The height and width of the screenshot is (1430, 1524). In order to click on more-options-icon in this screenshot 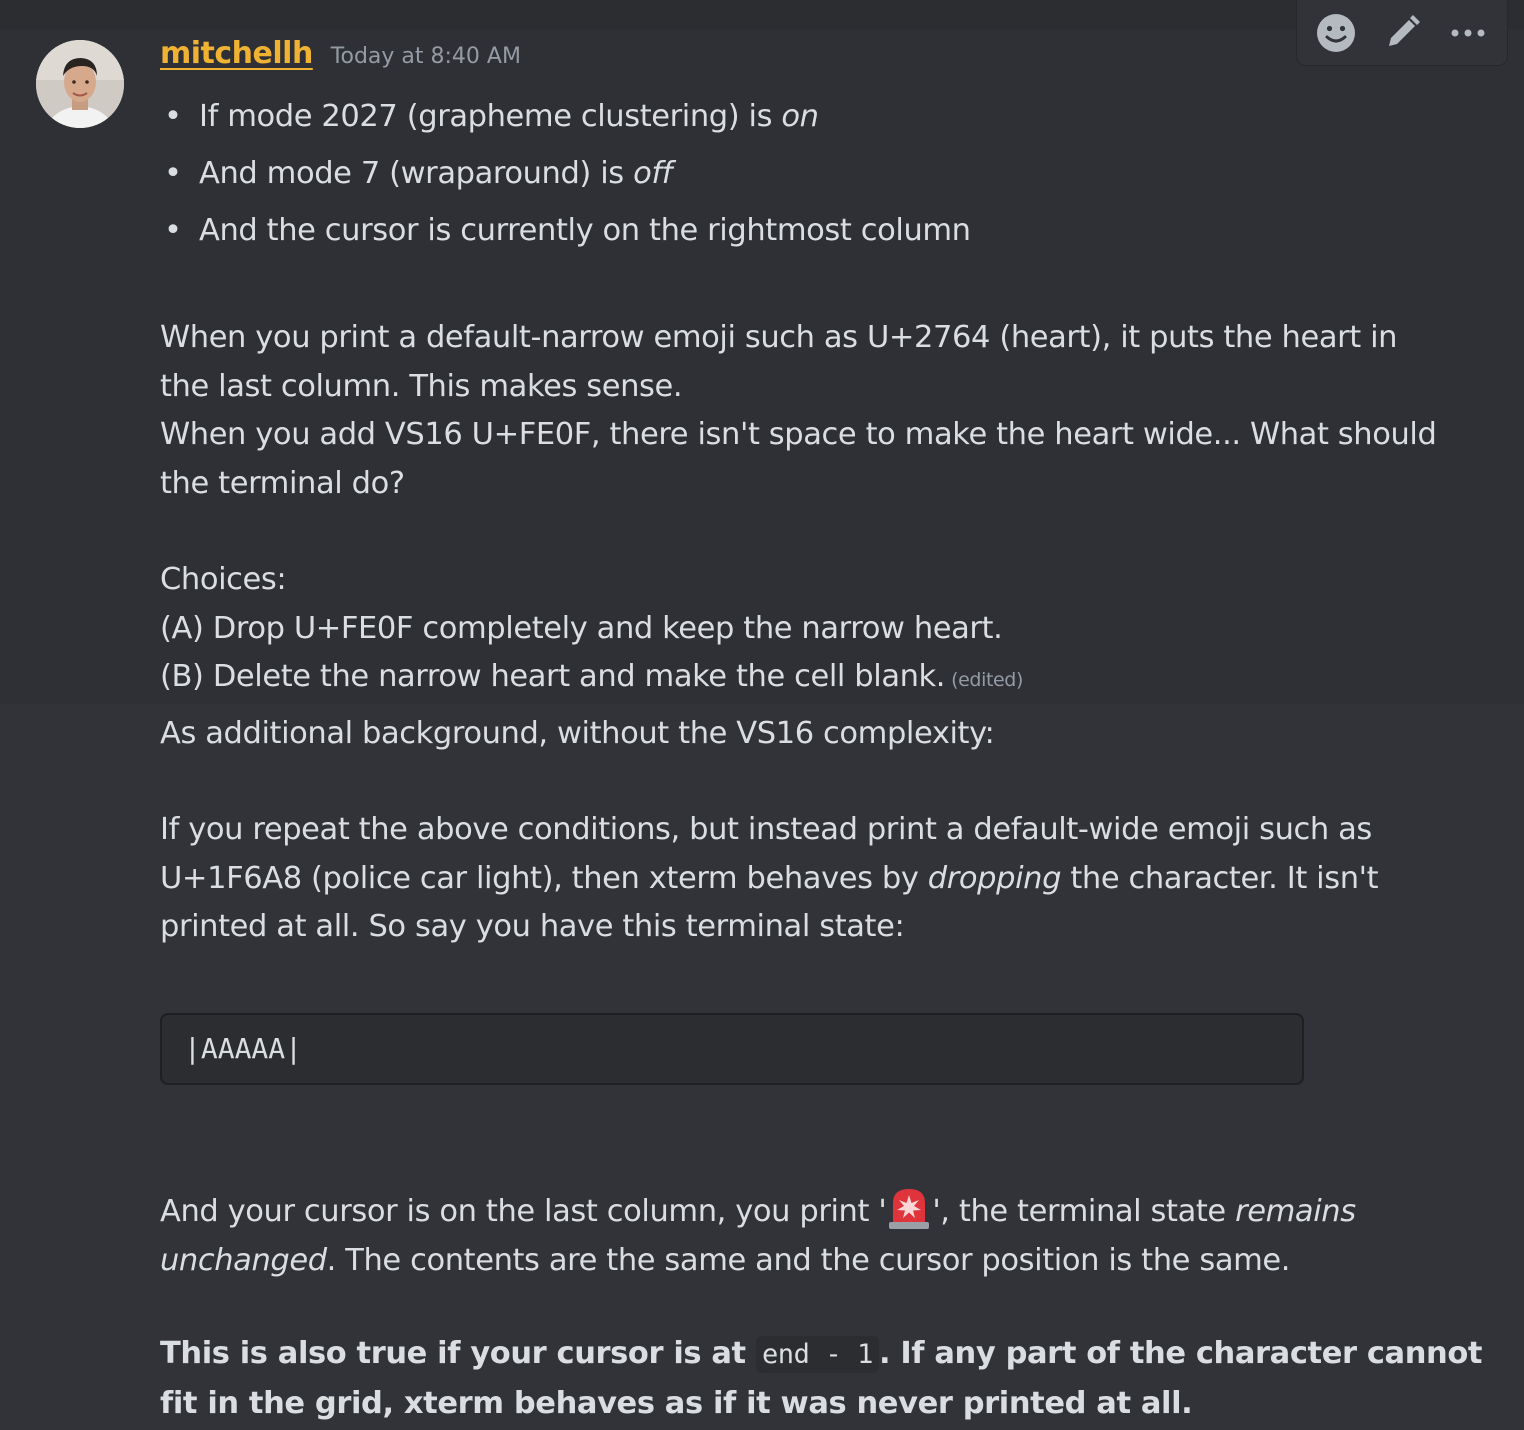, I will do `click(1468, 32)`.